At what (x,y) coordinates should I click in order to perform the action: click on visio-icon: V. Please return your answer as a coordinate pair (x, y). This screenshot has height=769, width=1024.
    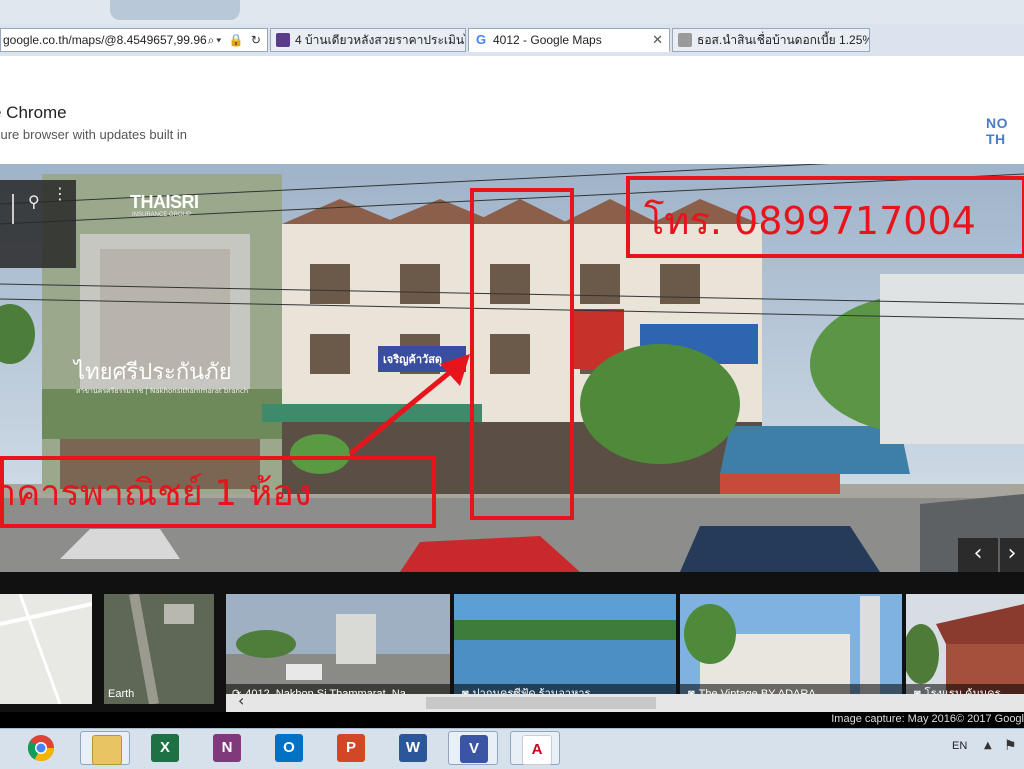
    Looking at the image, I should click on (474, 749).